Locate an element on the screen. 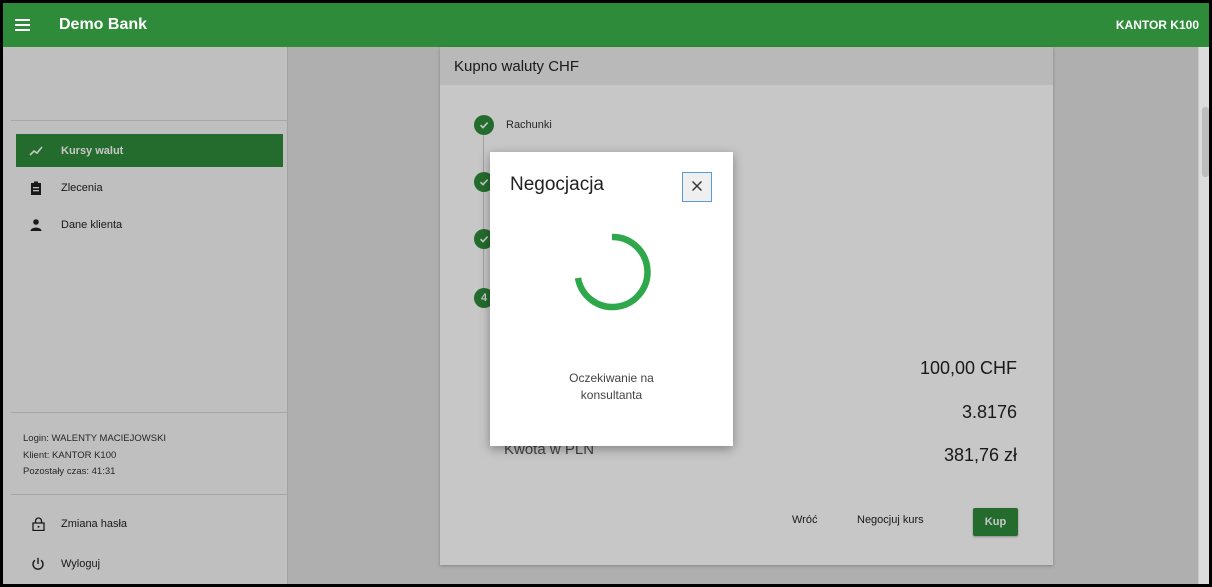 The image size is (1212, 587). brand-label: KANTOR K100 is located at coordinates (1157, 25).